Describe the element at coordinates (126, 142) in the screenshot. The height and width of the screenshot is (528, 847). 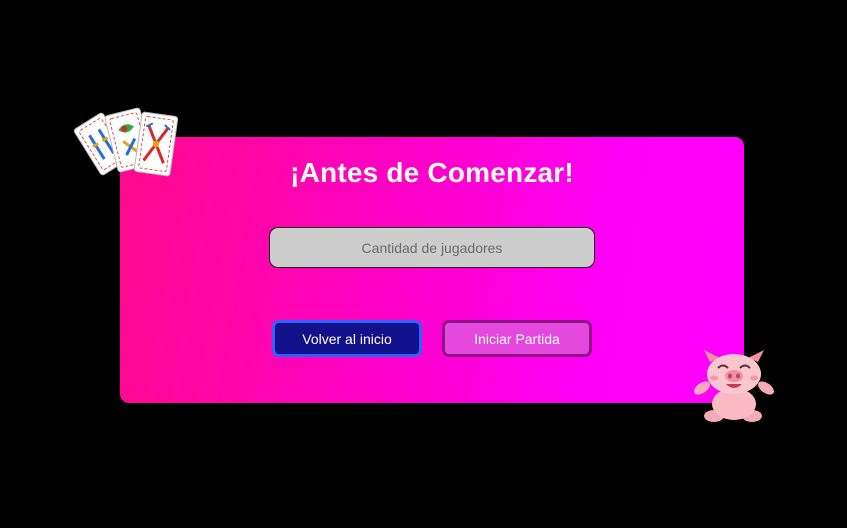
I see `spanish-playing-cards-icon` at that location.